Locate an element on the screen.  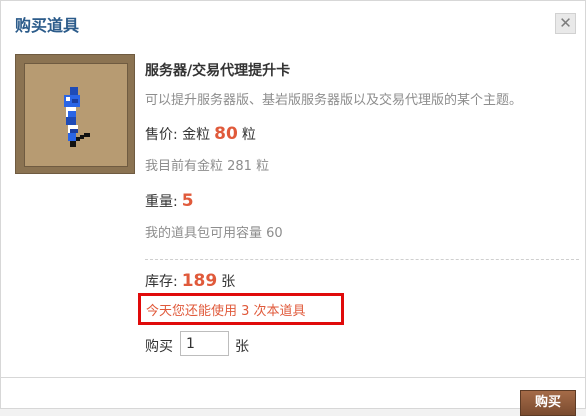
price-line: 售价: 金粒 80 粒 is located at coordinates (200, 134).